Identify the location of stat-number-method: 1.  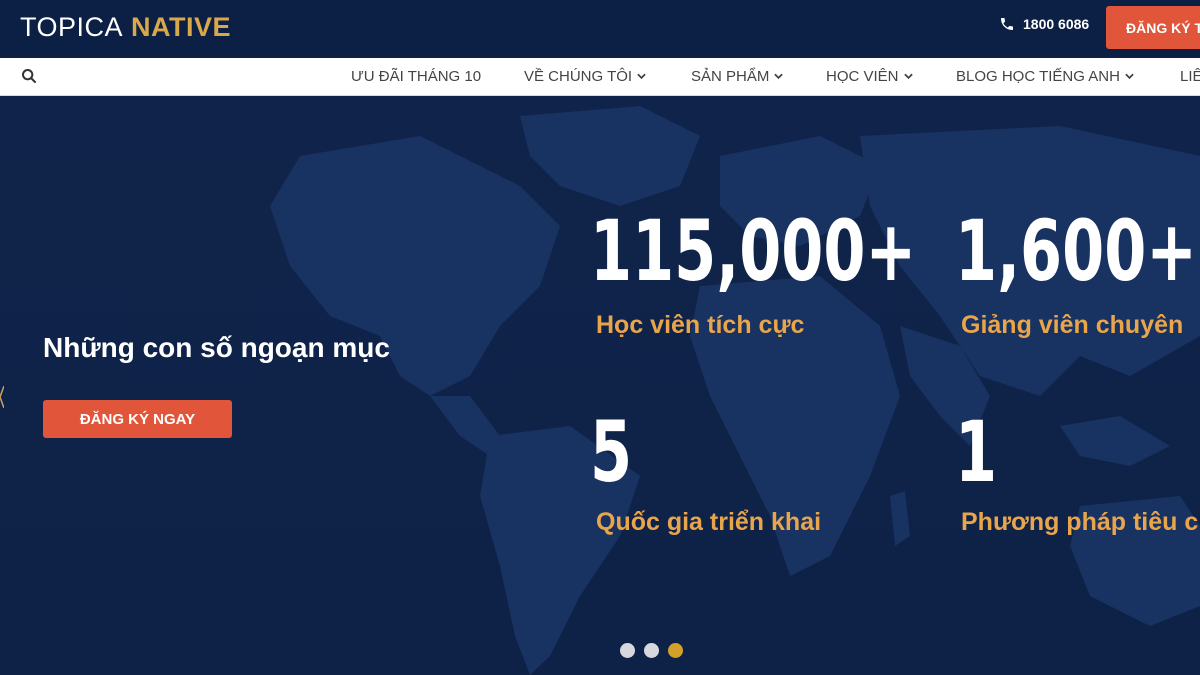
(976, 452).